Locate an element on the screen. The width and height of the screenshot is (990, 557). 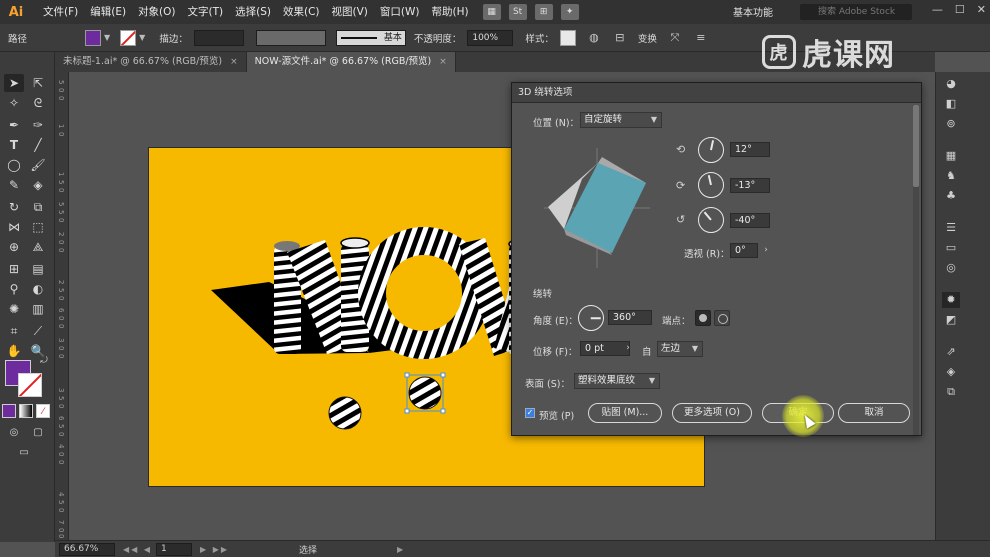
position-dropdown: 自定旋转 ▼ is located at coordinates (621, 120).